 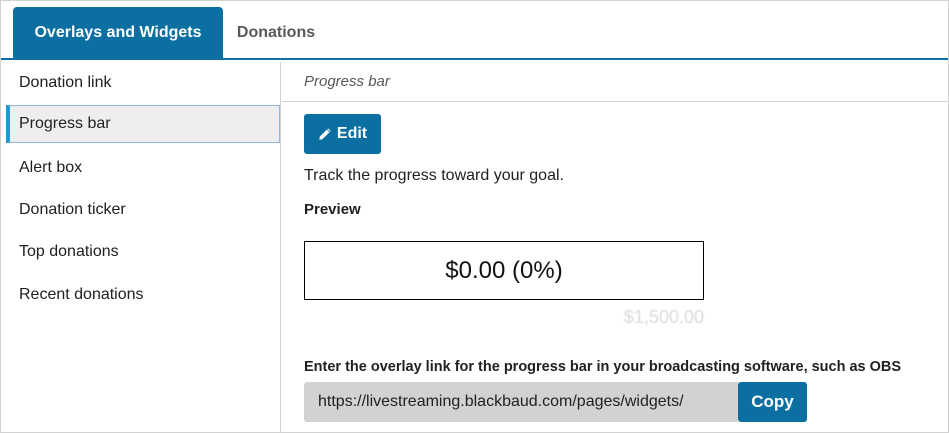 What do you see at coordinates (772, 402) in the screenshot?
I see `copy-button: Copy` at bounding box center [772, 402].